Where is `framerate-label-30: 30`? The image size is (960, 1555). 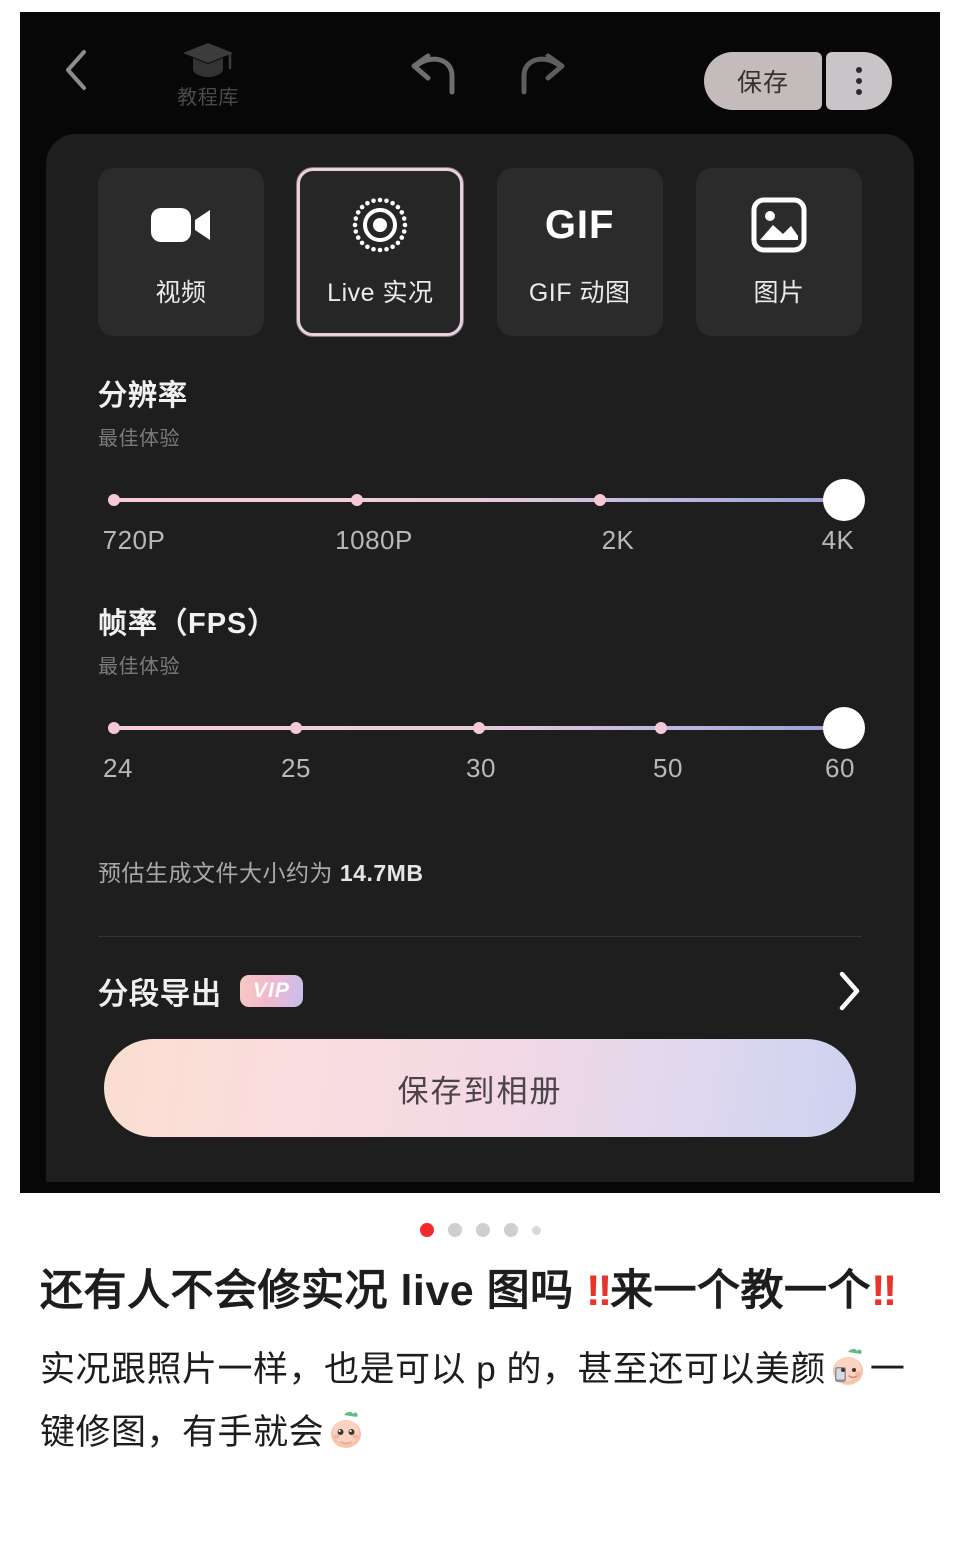 framerate-label-30: 30 is located at coordinates (481, 768).